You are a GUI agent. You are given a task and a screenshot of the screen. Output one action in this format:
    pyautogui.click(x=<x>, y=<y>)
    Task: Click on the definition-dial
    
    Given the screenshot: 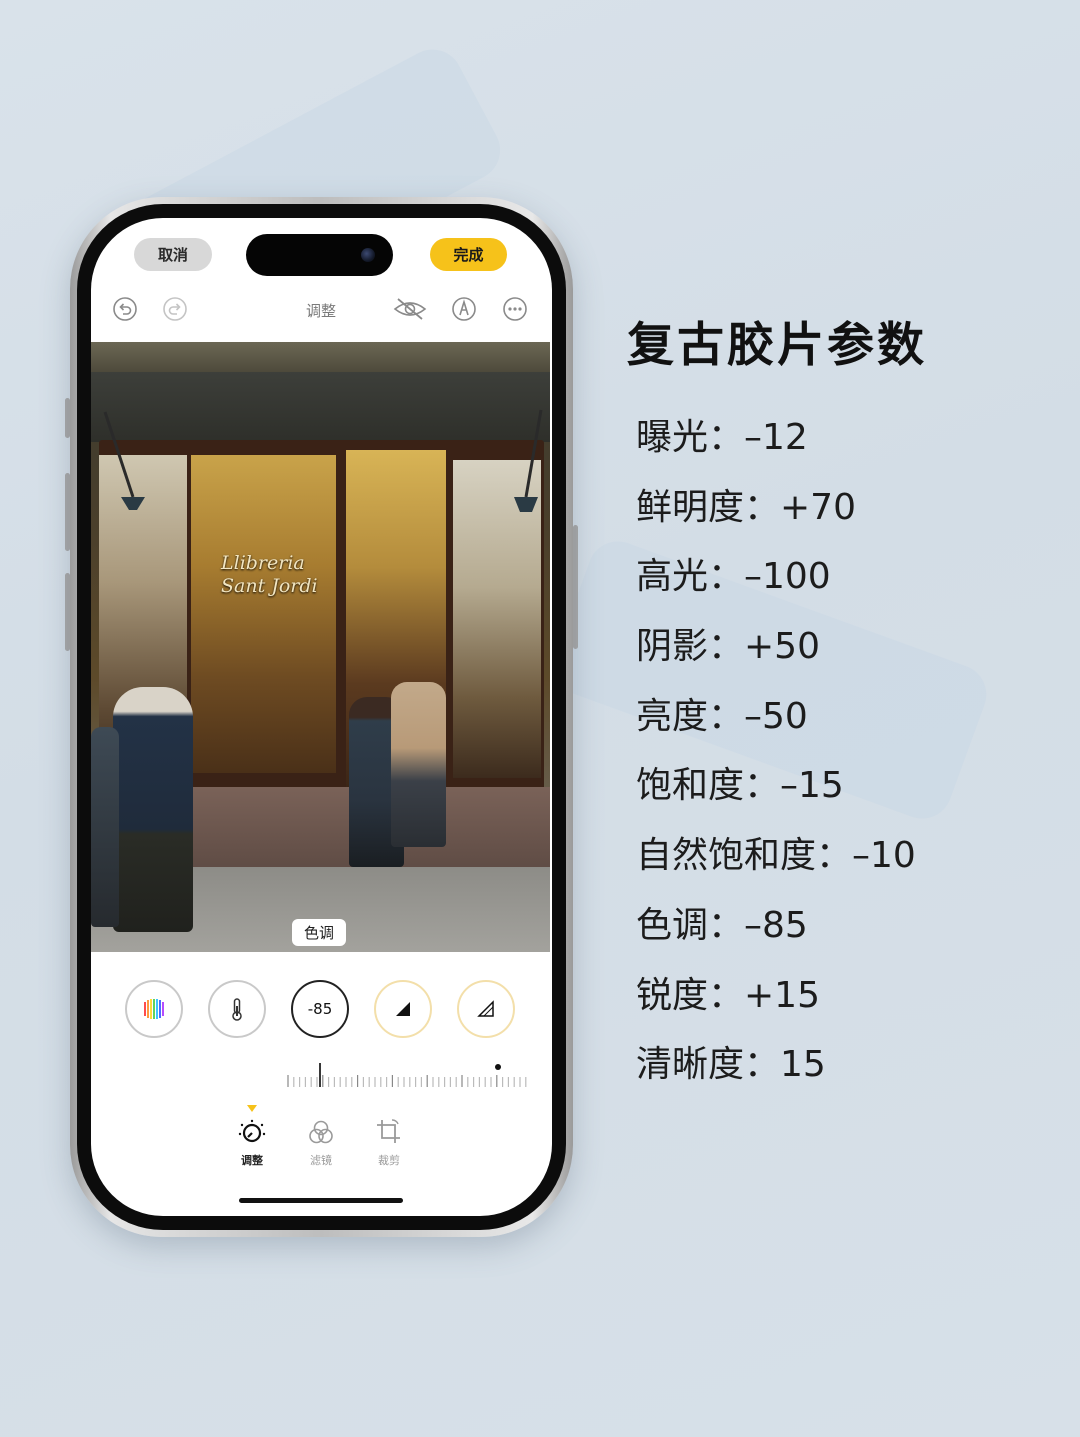 What is the action you would take?
    pyautogui.click(x=486, y=1009)
    